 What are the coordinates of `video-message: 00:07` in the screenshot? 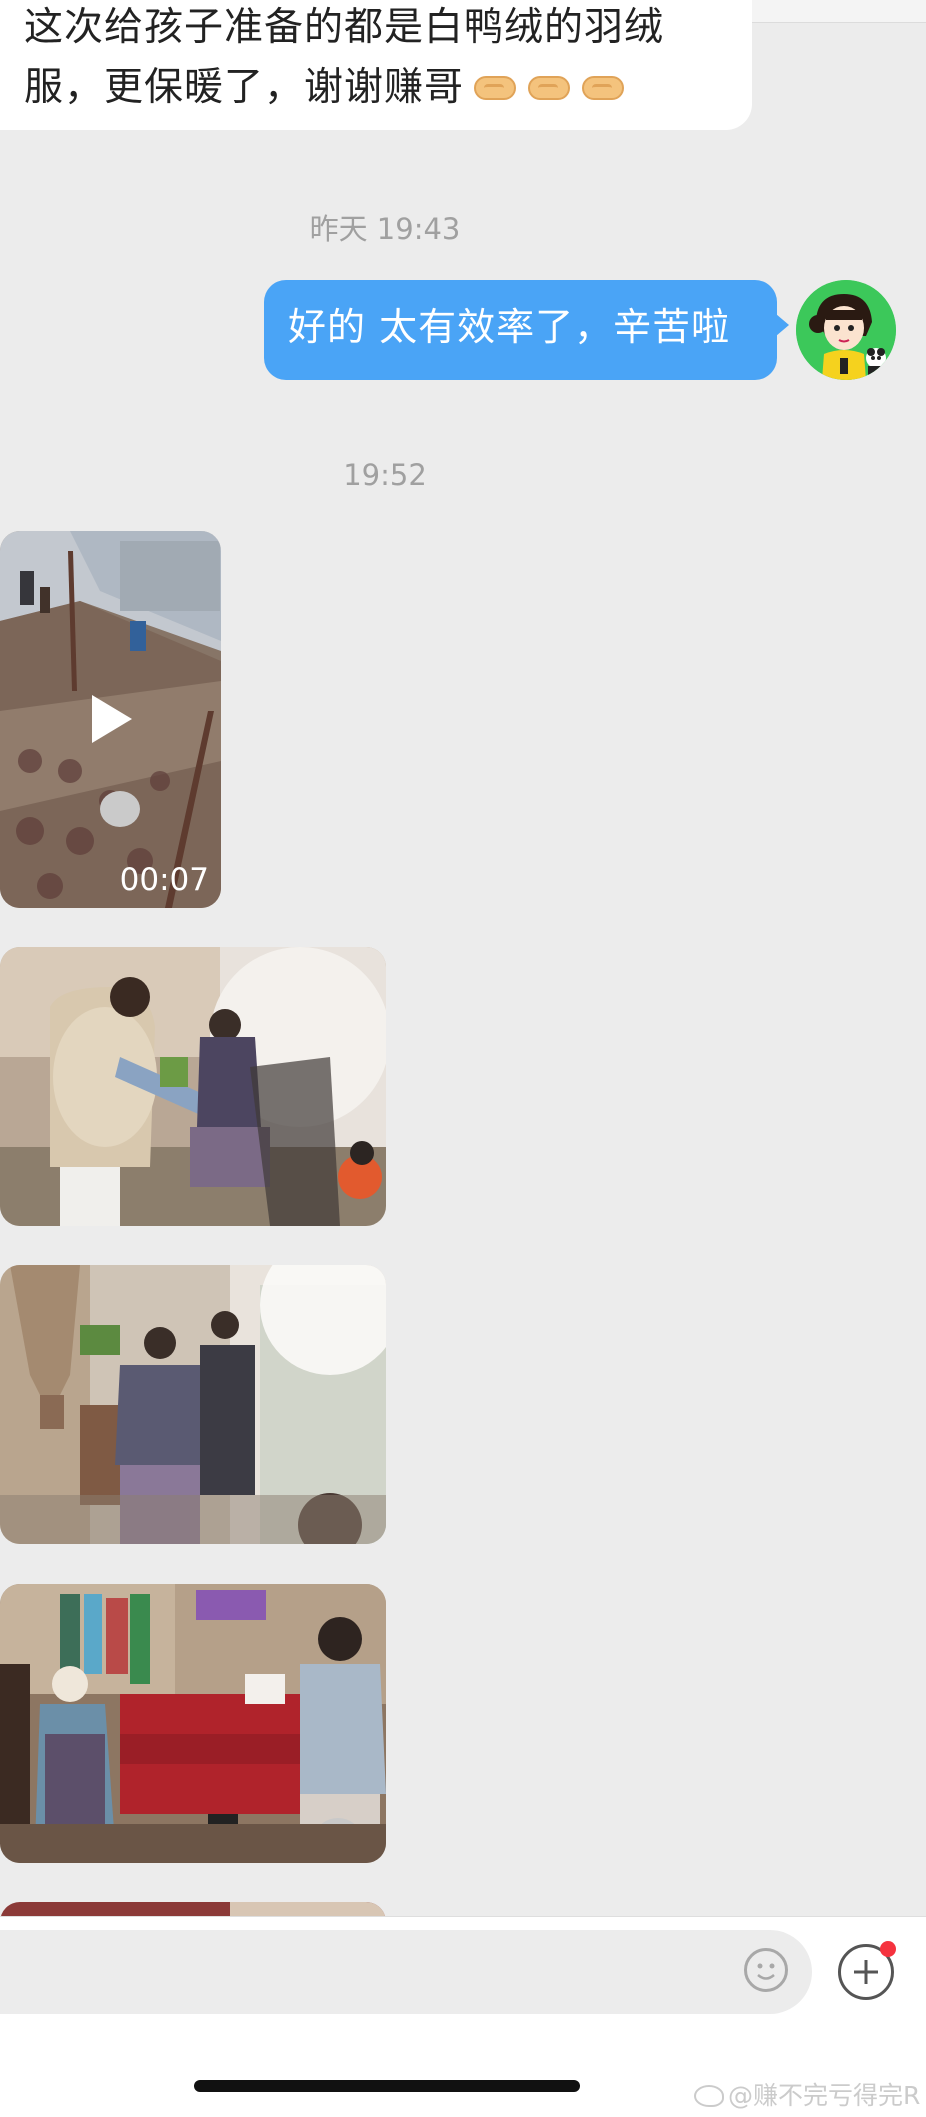 It's located at (110, 719).